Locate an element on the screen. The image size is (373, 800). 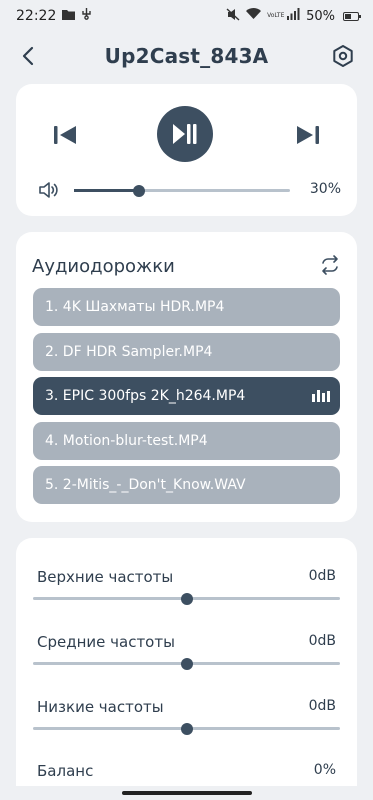
eq-label: Баланс is located at coordinates (65, 771).